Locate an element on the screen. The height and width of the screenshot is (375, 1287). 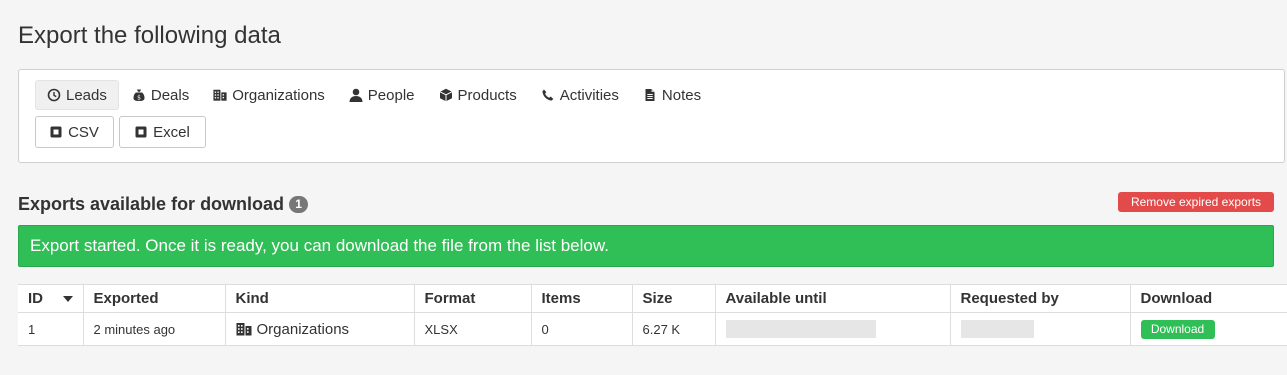
column-available-until: Available until is located at coordinates (833, 298).